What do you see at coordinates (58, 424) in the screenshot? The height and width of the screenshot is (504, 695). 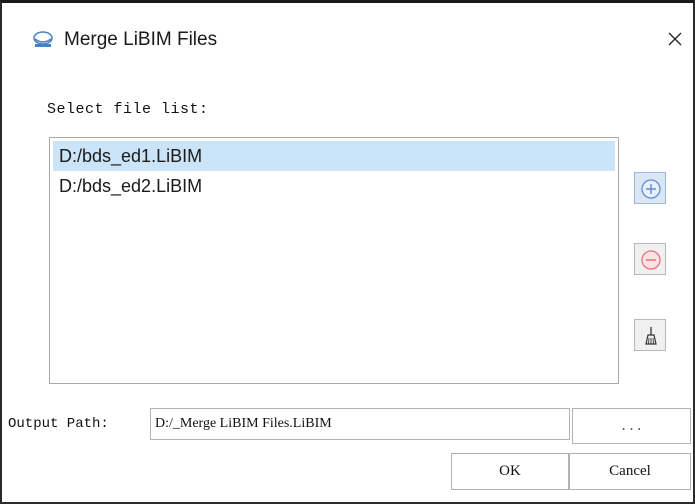 I see `output-path-label: Output Path:` at bounding box center [58, 424].